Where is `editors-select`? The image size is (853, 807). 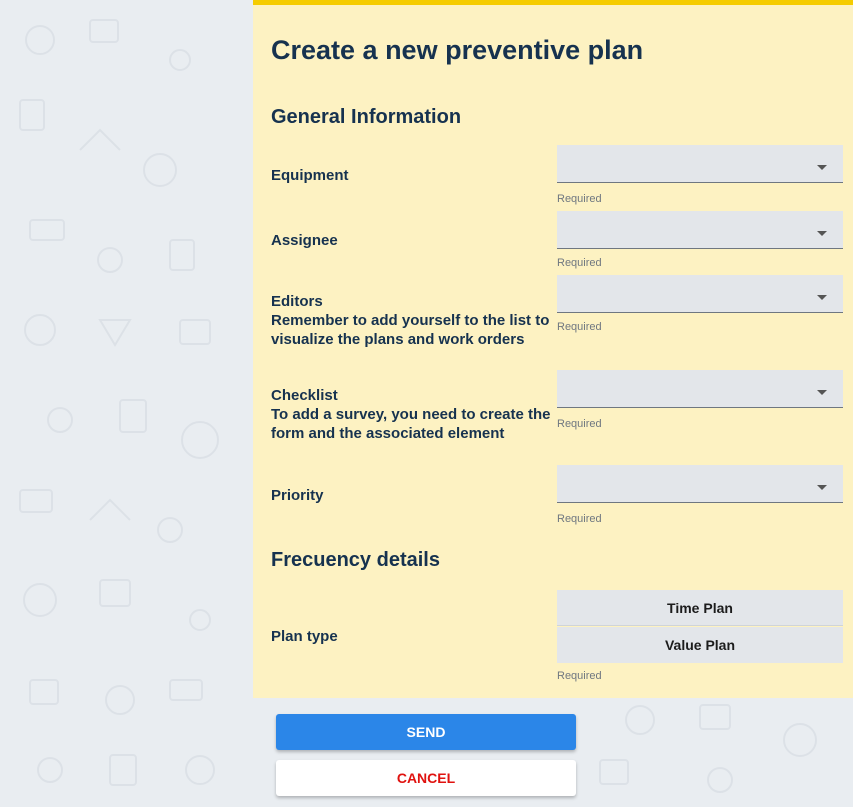 editors-select is located at coordinates (700, 294).